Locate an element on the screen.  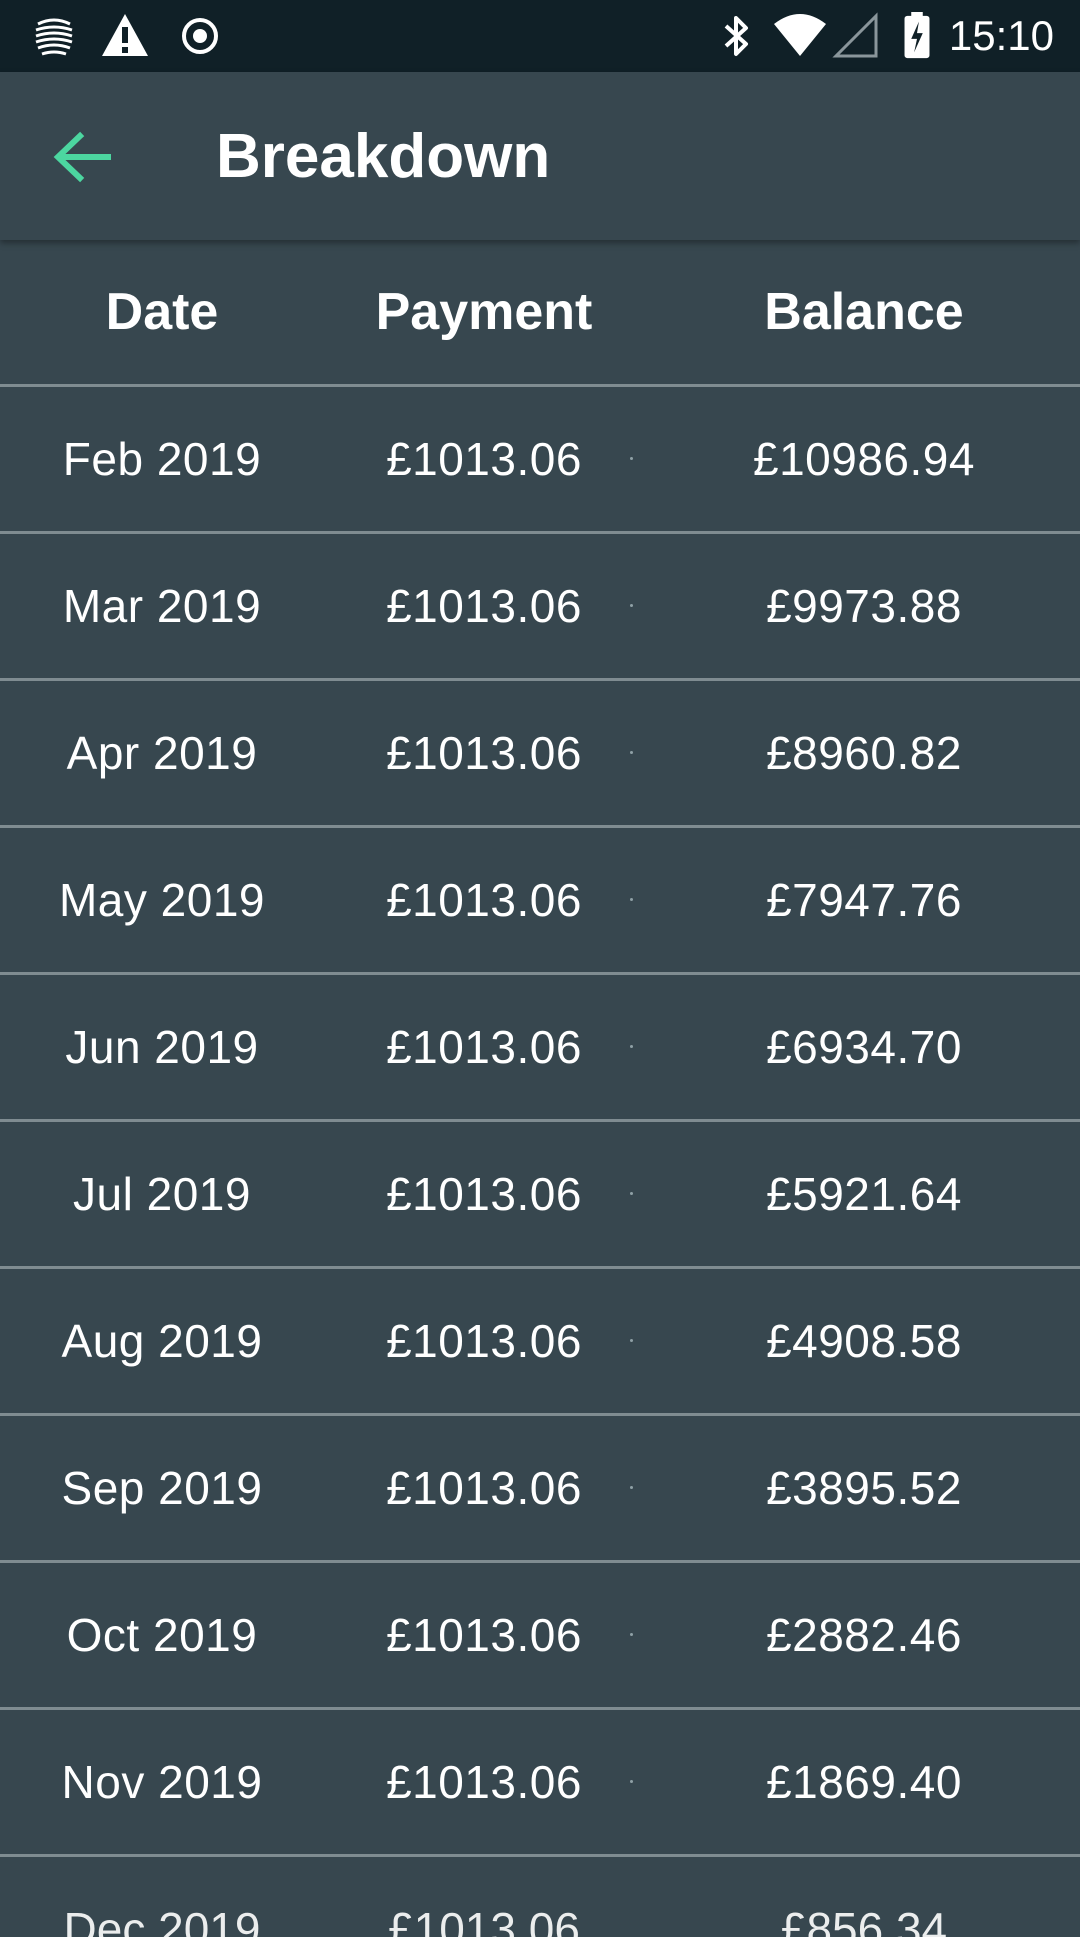
row-date: Apr 2019 is located at coordinates (162, 753).